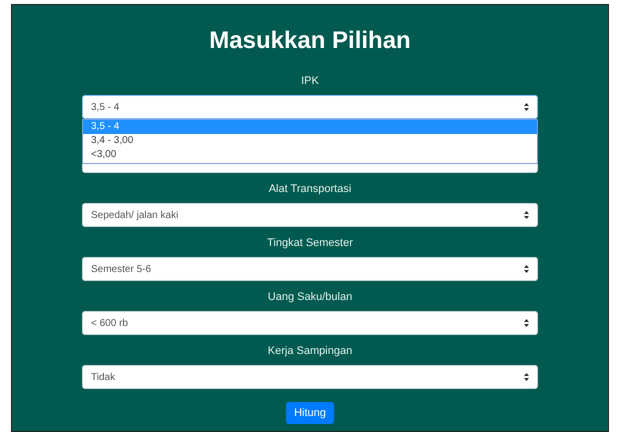 This screenshot has width=620, height=432. Describe the element at coordinates (310, 297) in the screenshot. I see `field-label: Uang Saku/bulan` at that location.